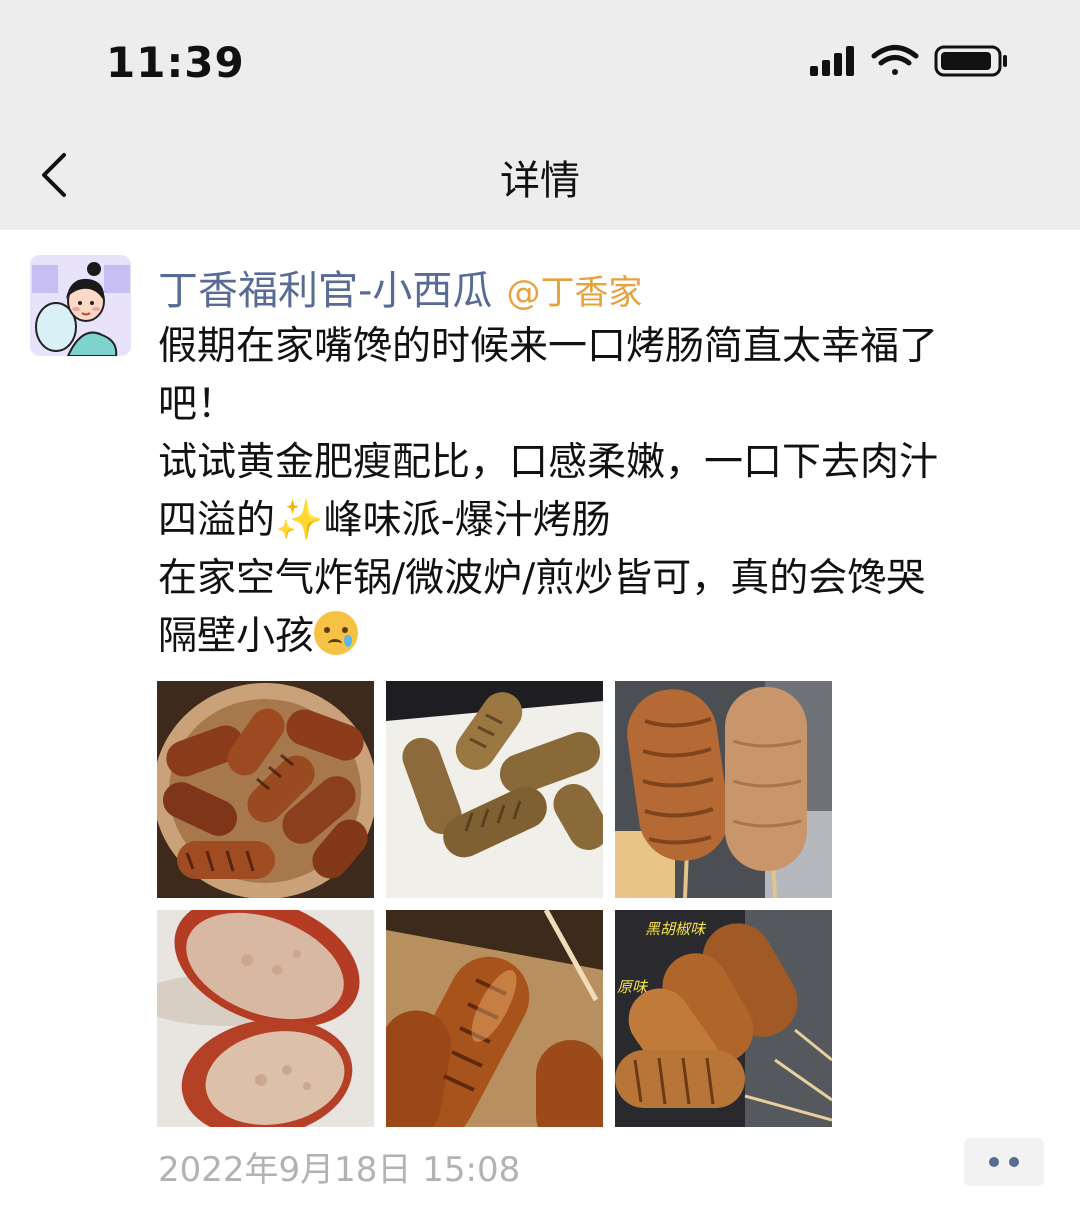  I want to click on battery-icon, so click(970, 61).